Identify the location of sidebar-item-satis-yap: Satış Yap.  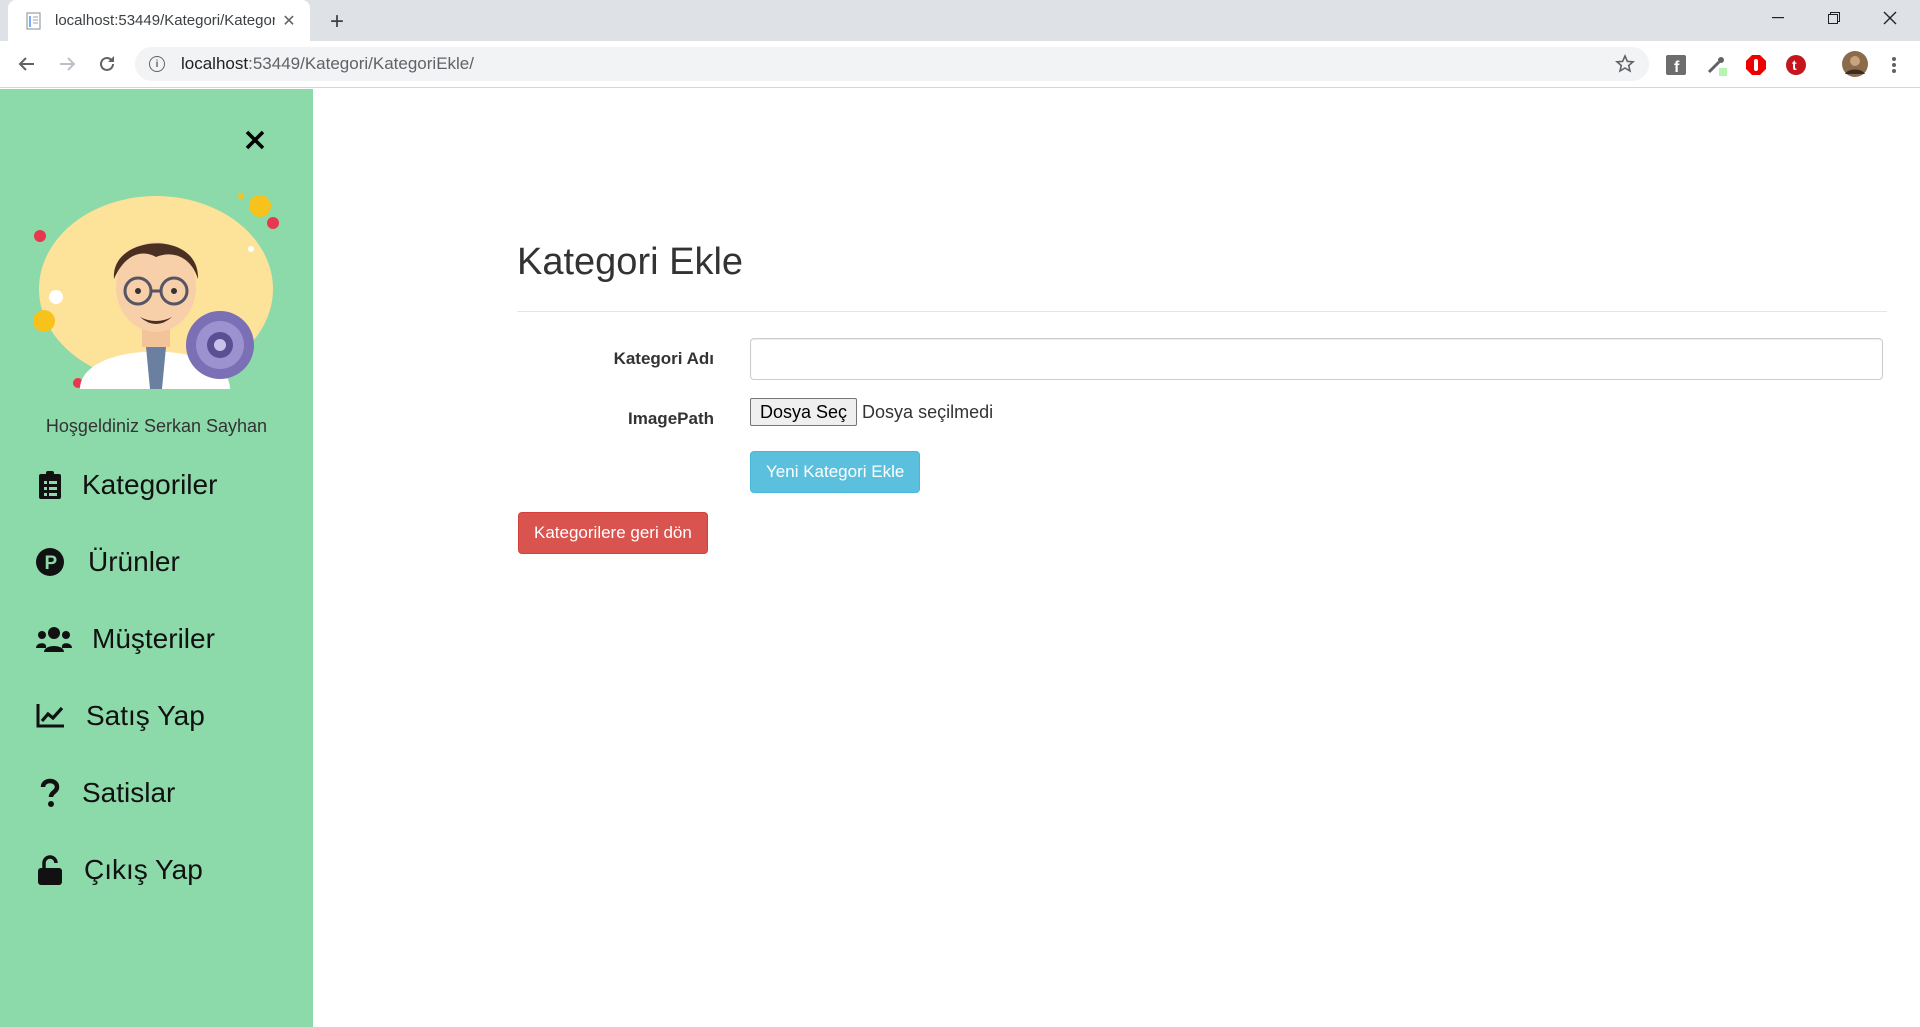
(120, 716).